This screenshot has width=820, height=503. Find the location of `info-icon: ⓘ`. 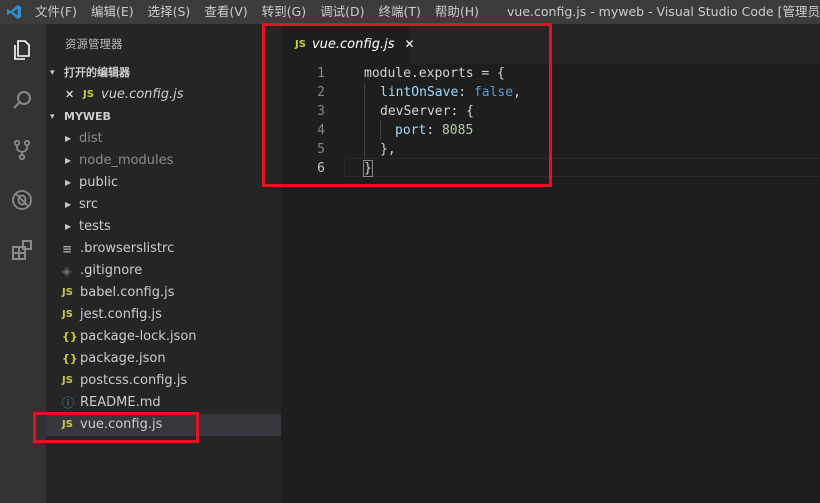

info-icon: ⓘ is located at coordinates (68, 403).